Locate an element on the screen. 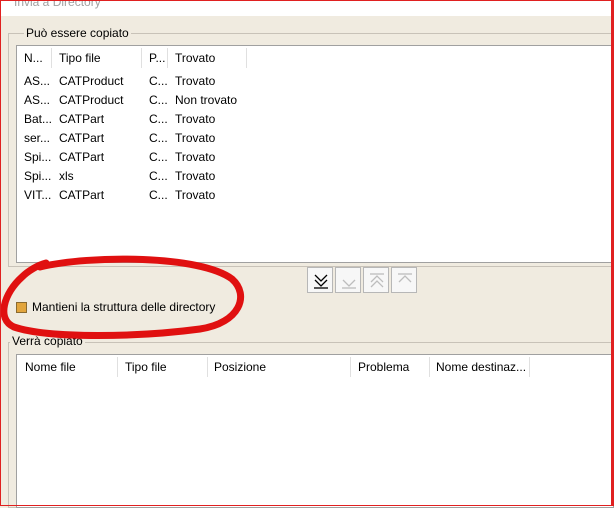  move-up-button is located at coordinates (404, 280).